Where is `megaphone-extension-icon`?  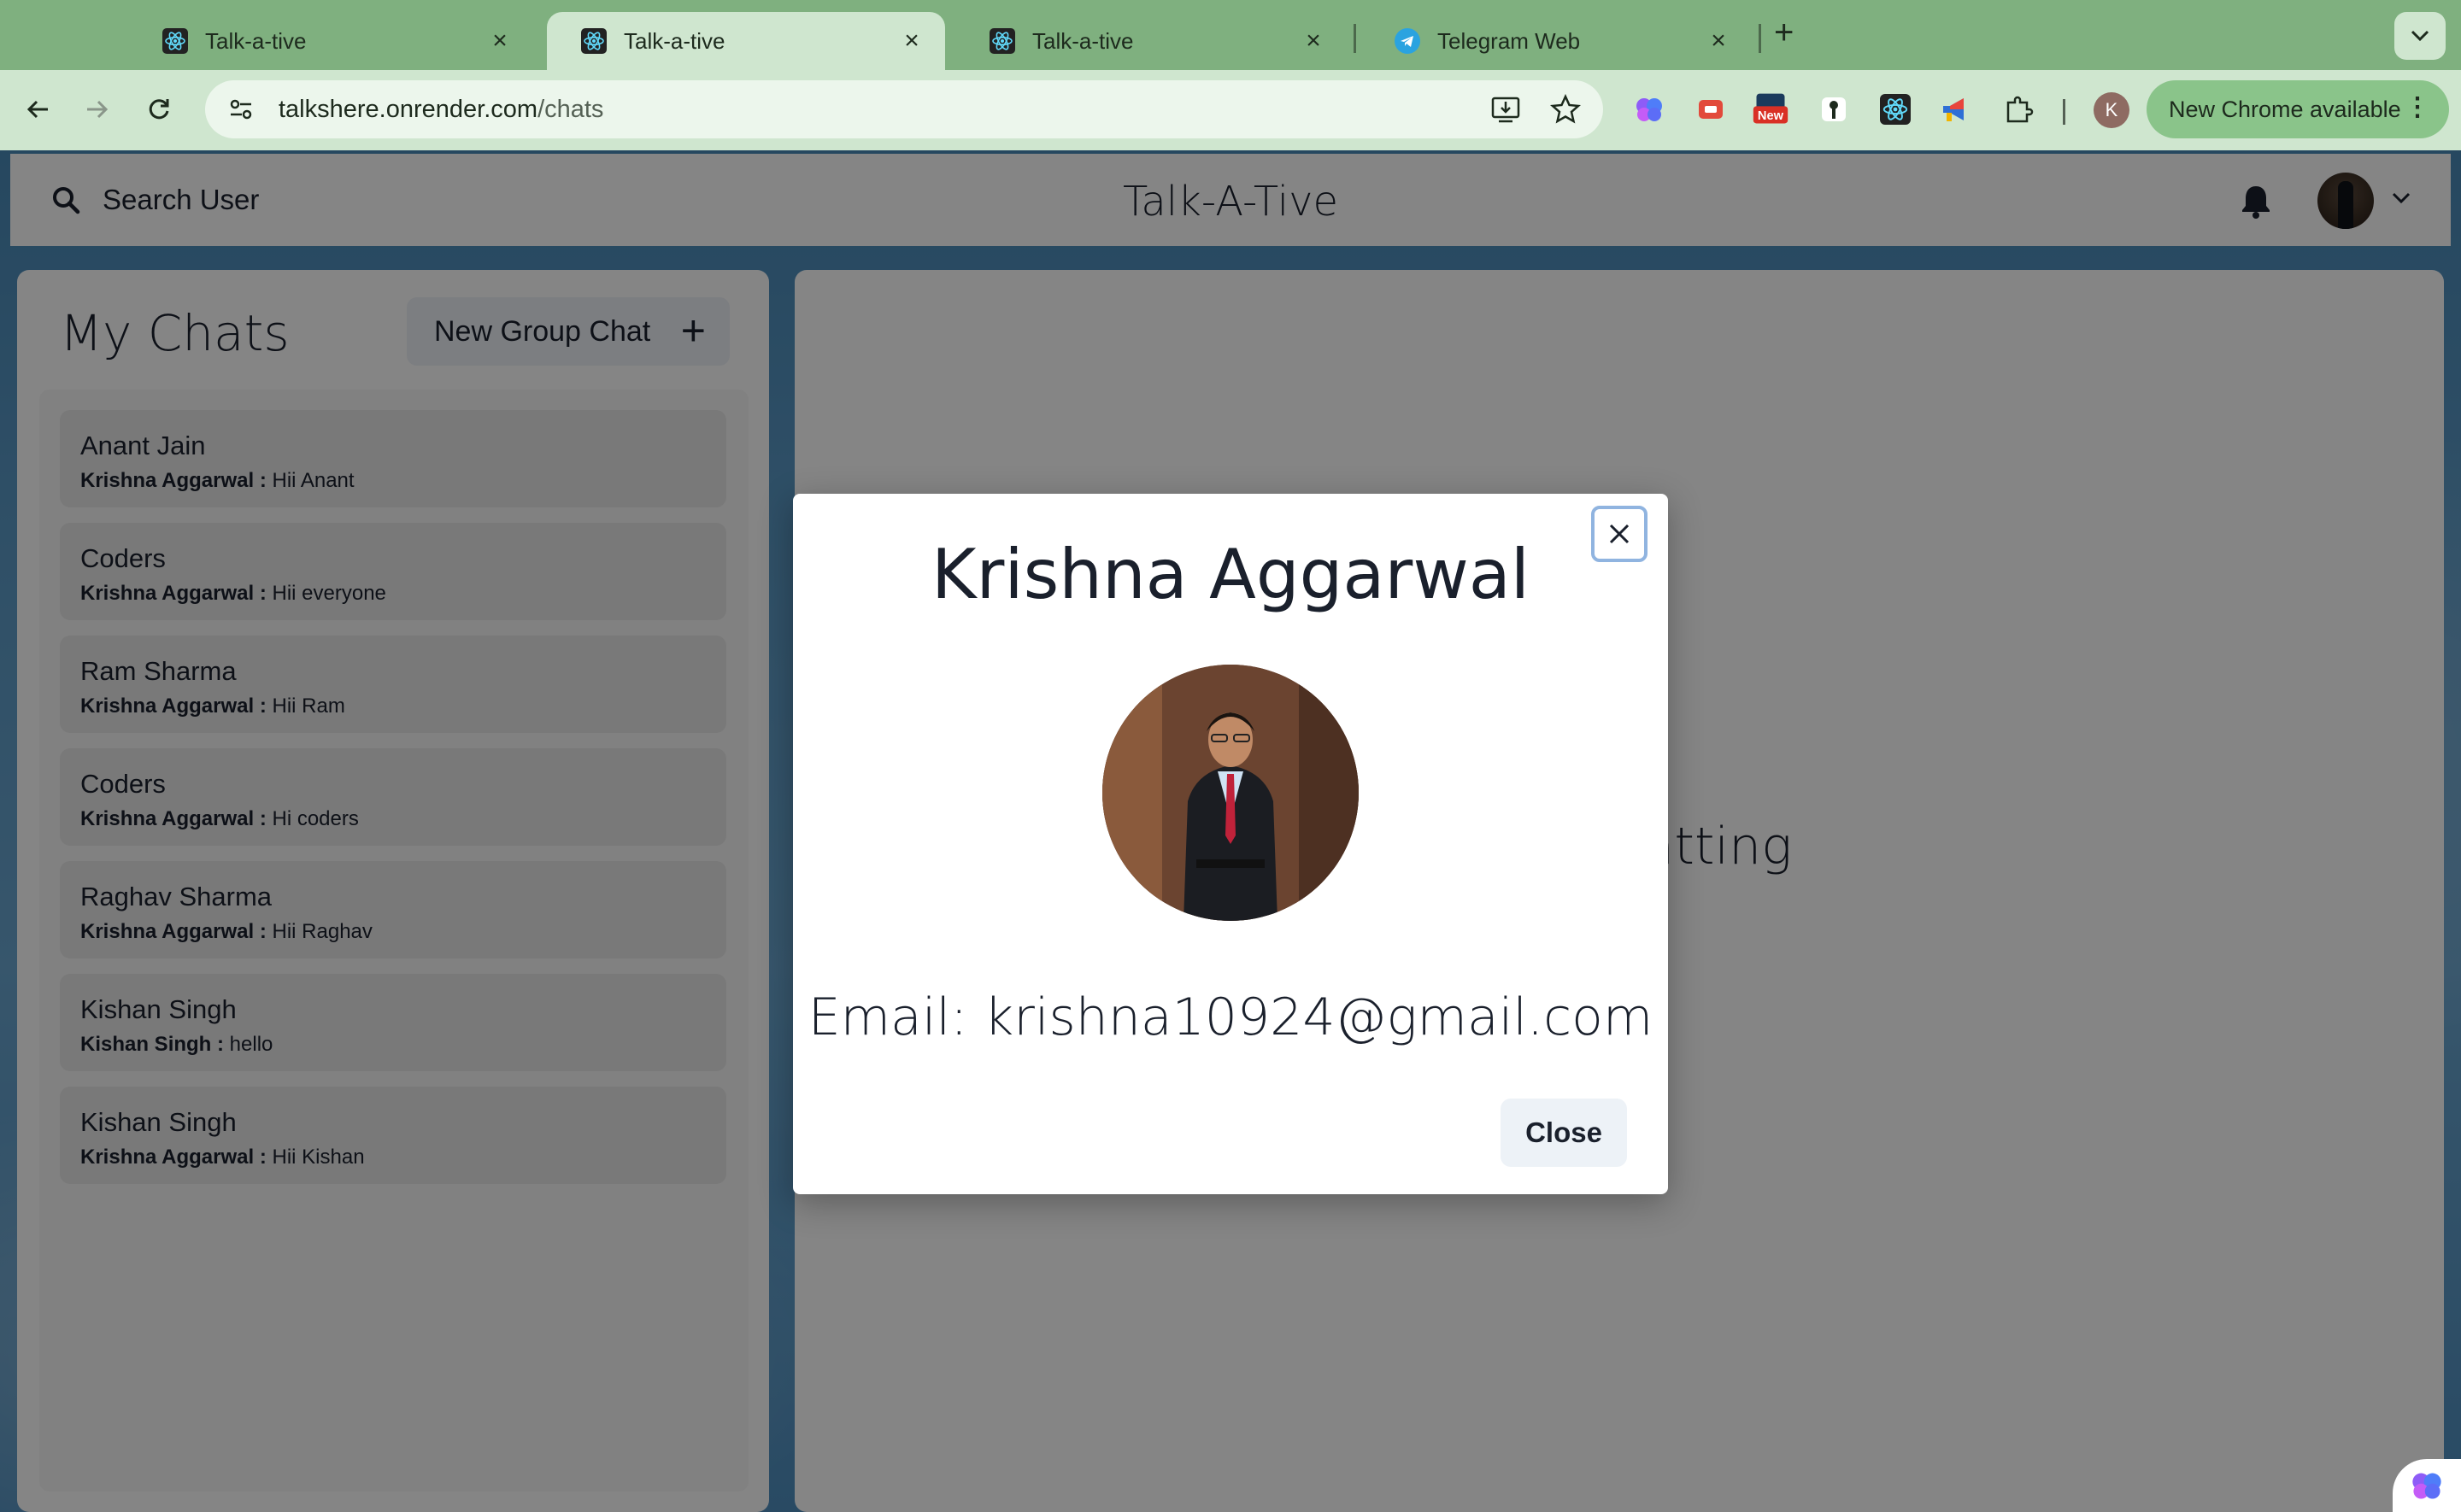 megaphone-extension-icon is located at coordinates (1955, 110).